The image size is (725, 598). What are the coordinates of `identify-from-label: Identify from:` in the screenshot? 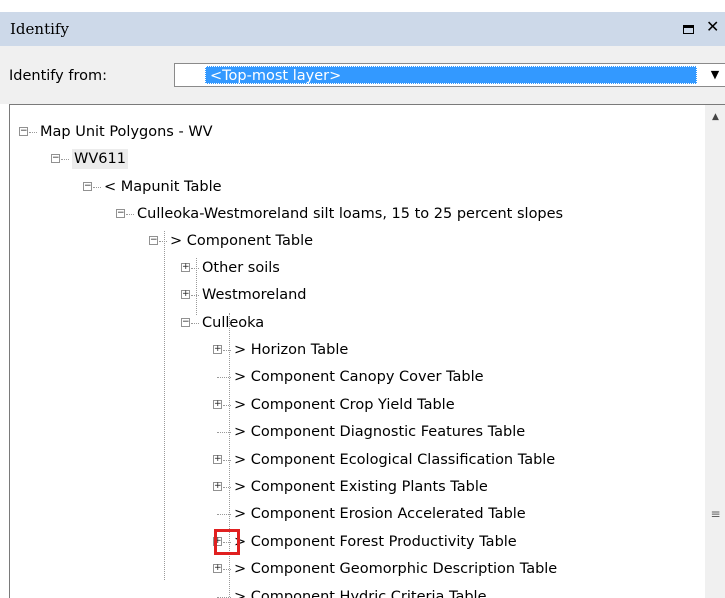 It's located at (58, 76).